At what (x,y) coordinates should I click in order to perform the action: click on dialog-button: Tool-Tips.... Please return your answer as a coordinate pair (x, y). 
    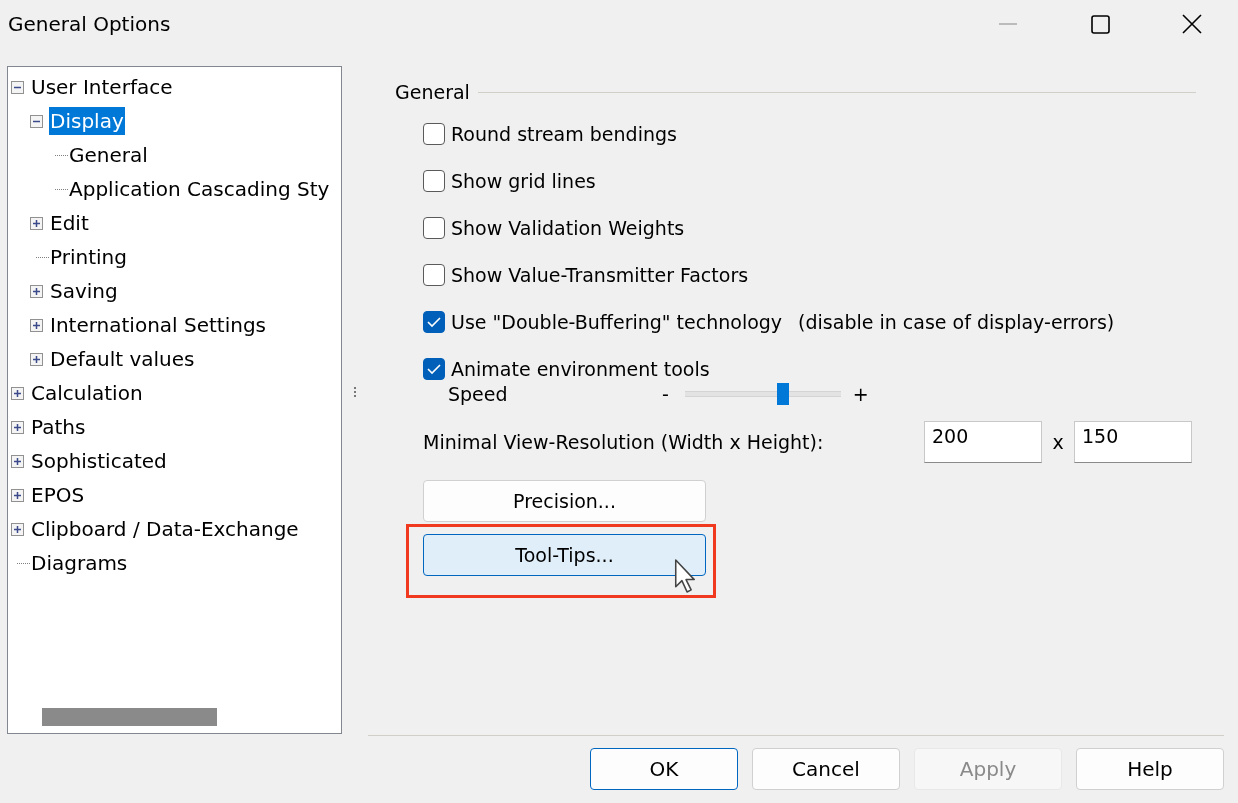
    Looking at the image, I should click on (564, 555).